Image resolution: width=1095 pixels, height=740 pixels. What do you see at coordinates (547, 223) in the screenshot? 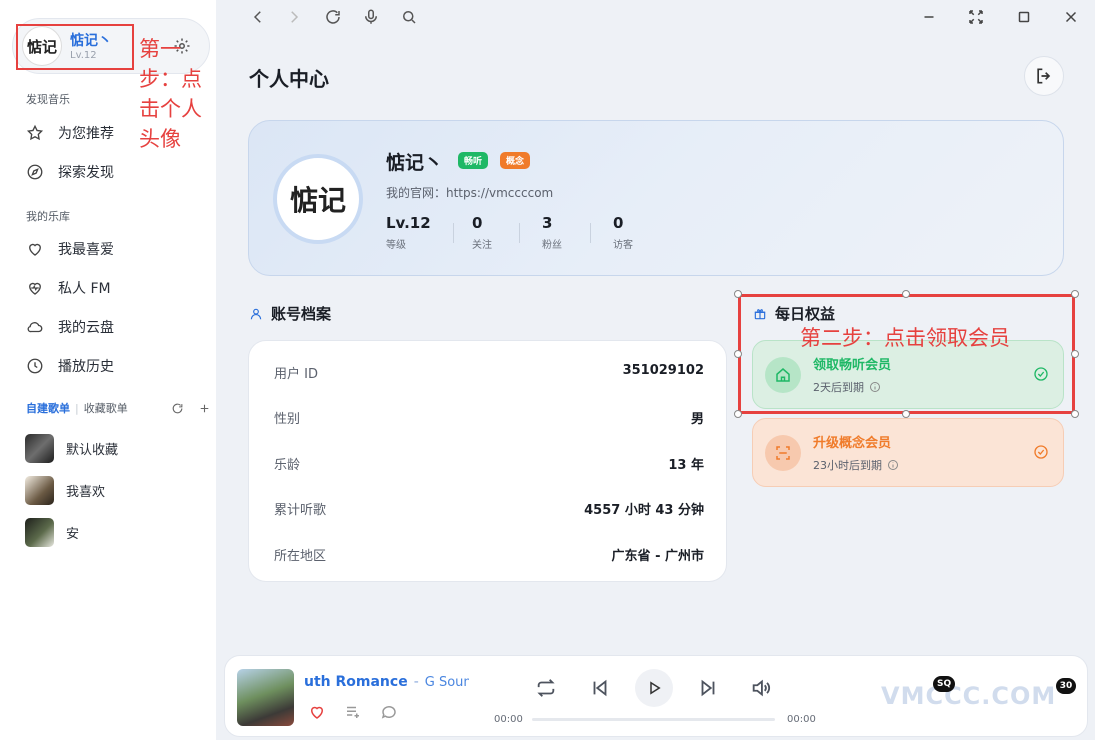
I see `stat-value: 3` at bounding box center [547, 223].